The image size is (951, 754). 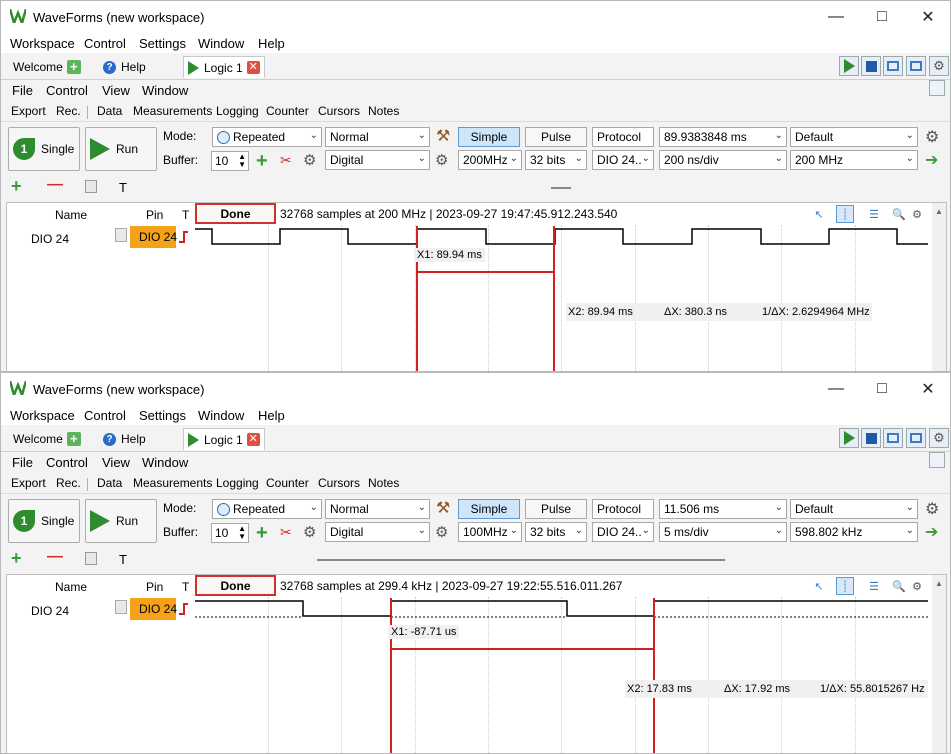 I want to click on menu-file: File, so click(x=22, y=90).